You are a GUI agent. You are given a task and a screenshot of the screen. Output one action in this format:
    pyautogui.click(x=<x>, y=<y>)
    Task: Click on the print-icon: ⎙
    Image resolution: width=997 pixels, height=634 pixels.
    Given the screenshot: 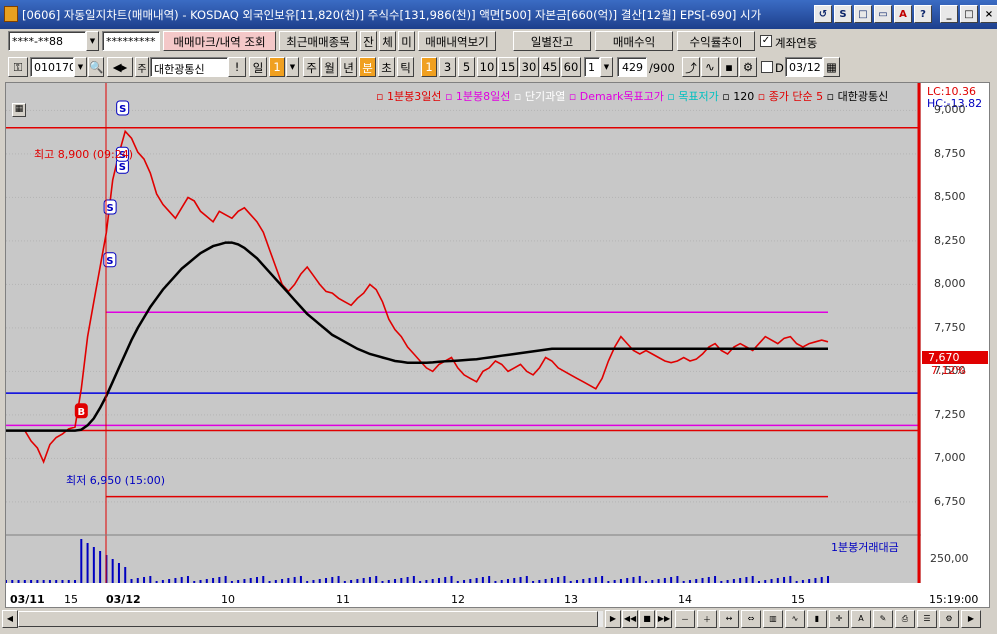 What is the action you would take?
    pyautogui.click(x=905, y=619)
    